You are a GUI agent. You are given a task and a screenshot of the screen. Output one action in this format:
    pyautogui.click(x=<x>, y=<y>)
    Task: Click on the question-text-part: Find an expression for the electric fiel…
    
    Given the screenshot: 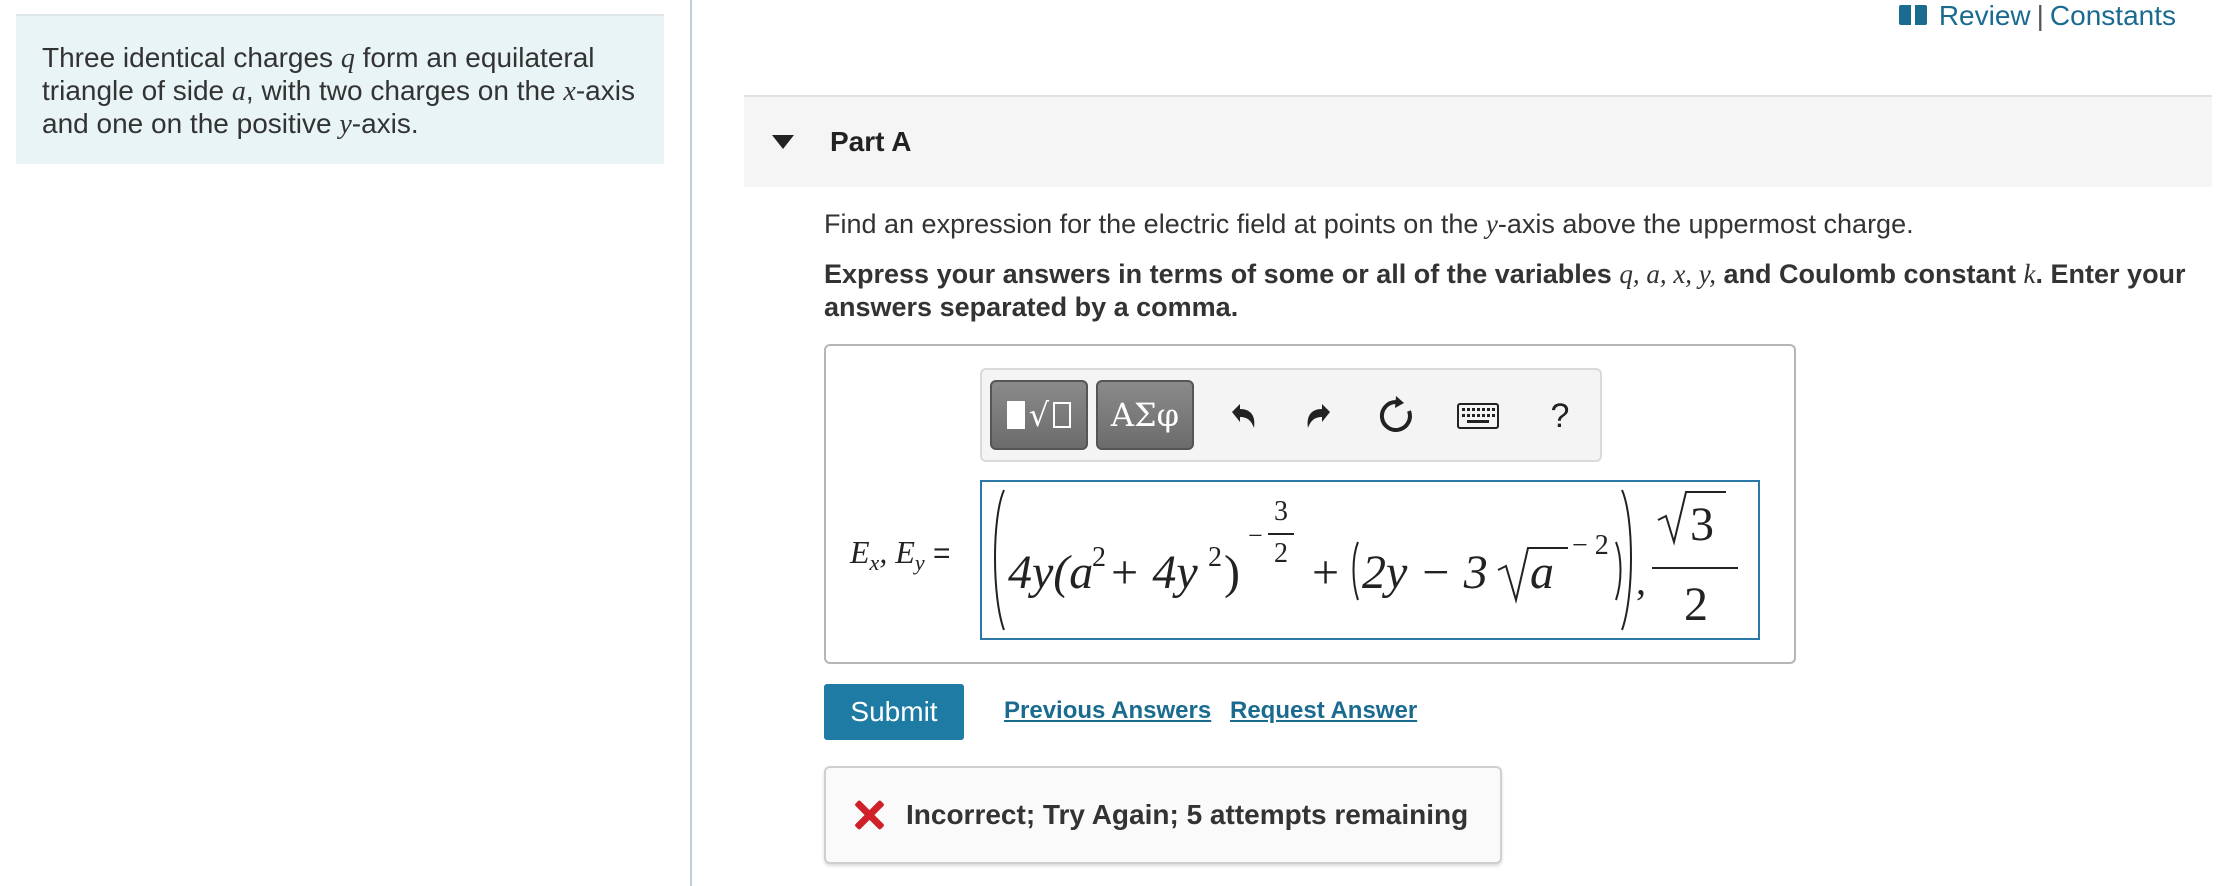 What is the action you would take?
    pyautogui.click(x=1155, y=224)
    